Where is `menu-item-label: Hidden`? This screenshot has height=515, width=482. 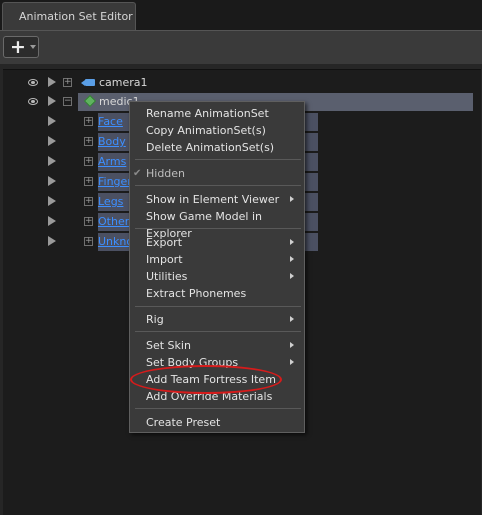 menu-item-label: Hidden is located at coordinates (166, 173).